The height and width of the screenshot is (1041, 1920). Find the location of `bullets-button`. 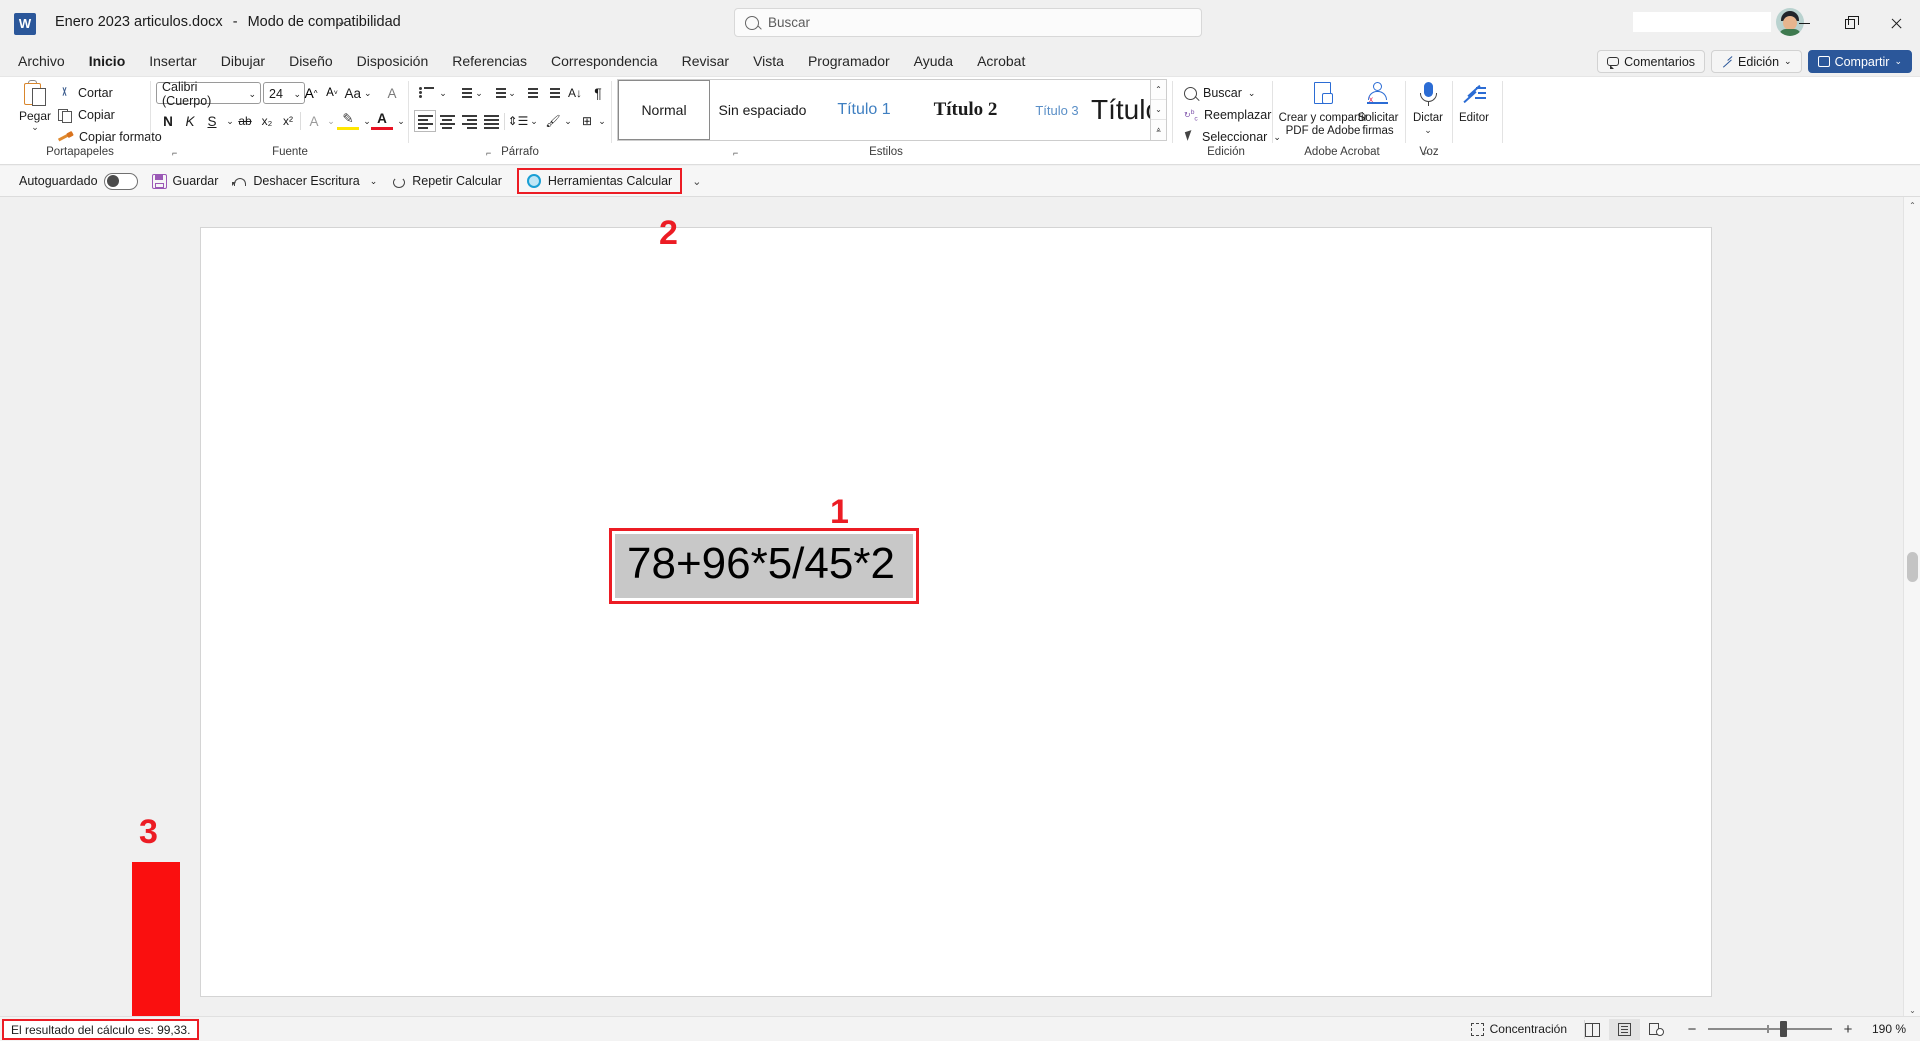

bullets-button is located at coordinates (426, 93).